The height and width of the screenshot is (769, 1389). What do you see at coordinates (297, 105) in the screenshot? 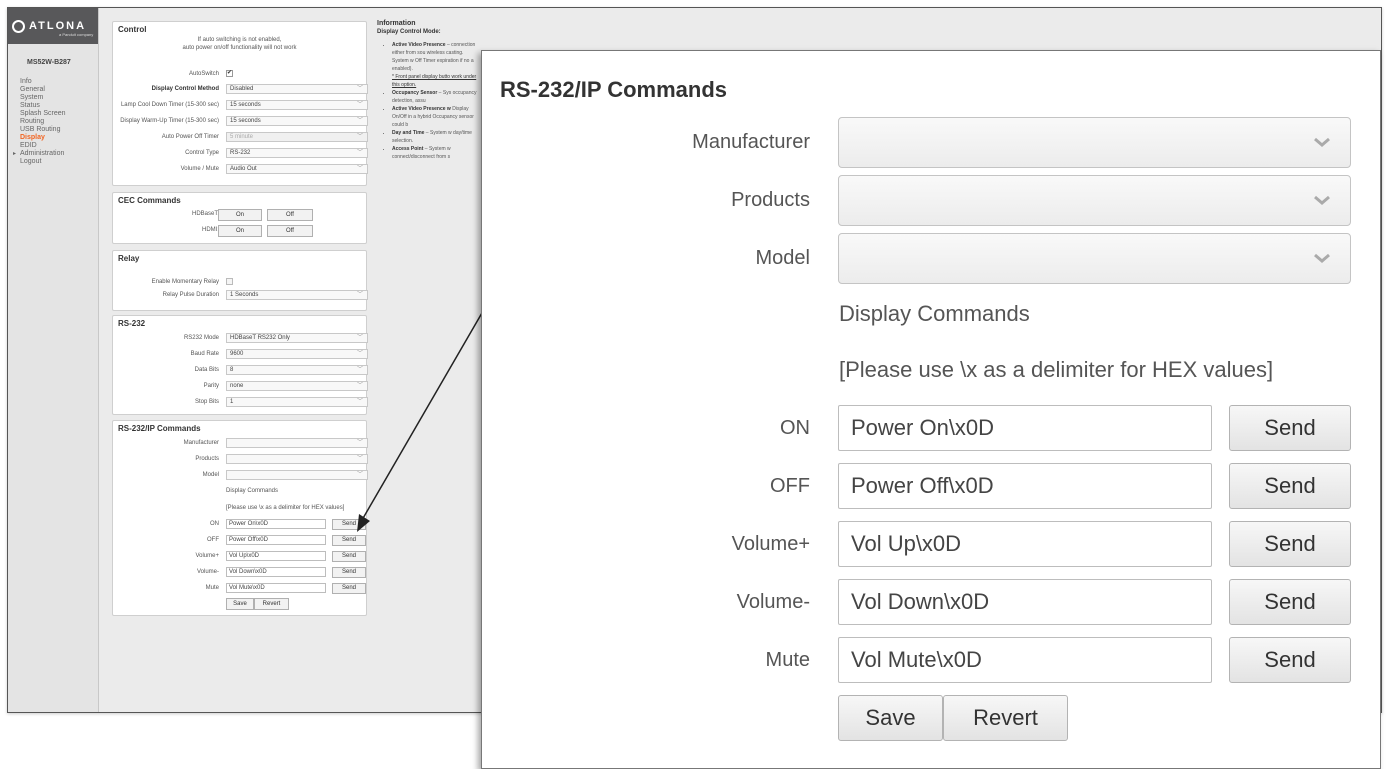
I see `cooldown-select: 15 seconds ﹀` at bounding box center [297, 105].